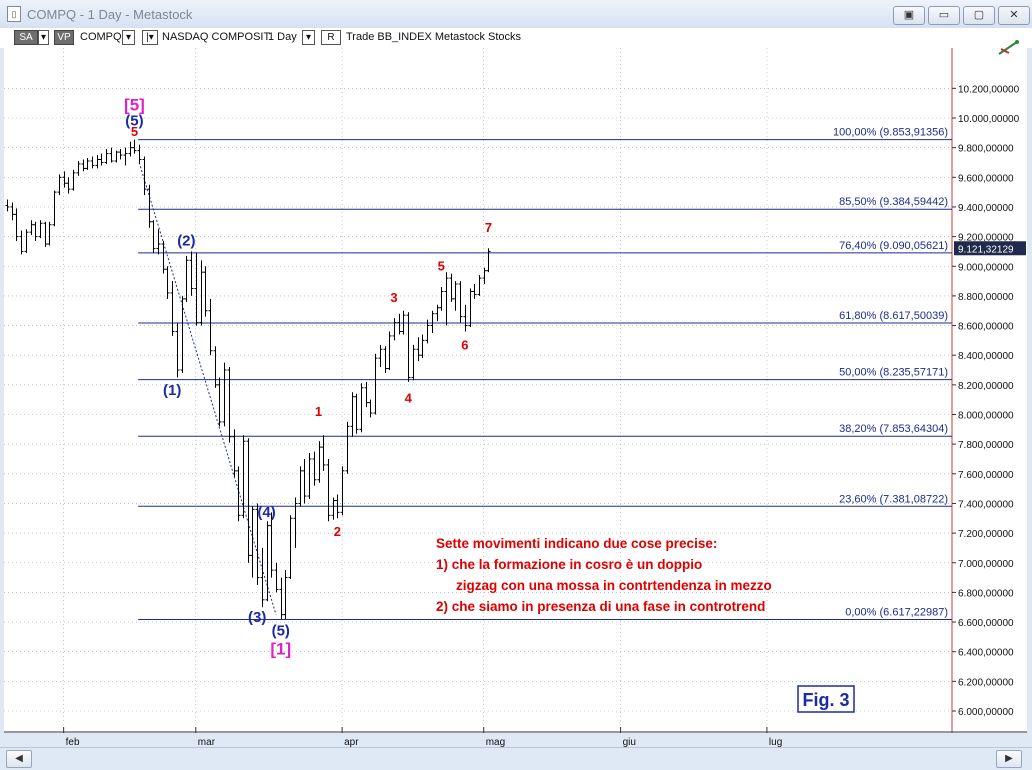 The width and height of the screenshot is (1032, 770). I want to click on y-tick-label: 8.400,00000, so click(986, 356).